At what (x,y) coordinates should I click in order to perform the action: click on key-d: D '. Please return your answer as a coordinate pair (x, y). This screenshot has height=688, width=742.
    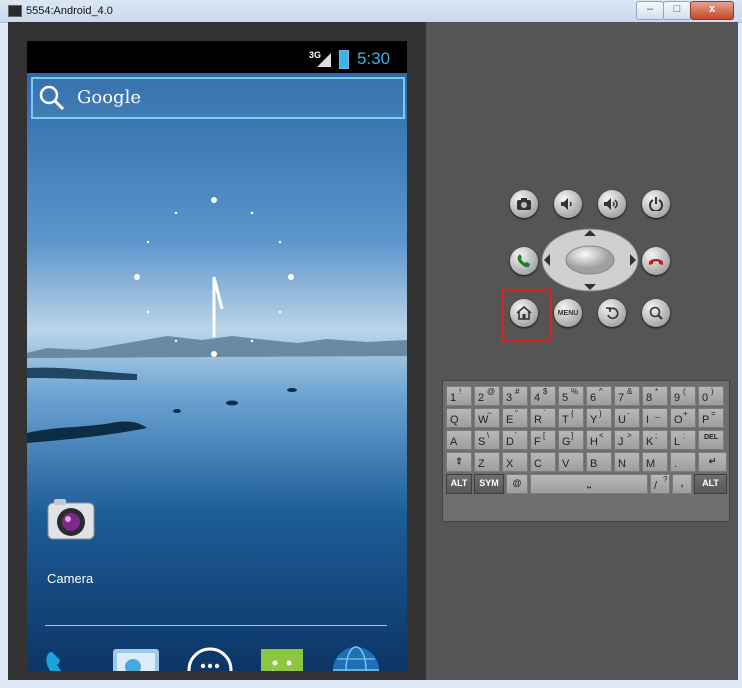
    Looking at the image, I should click on (515, 440).